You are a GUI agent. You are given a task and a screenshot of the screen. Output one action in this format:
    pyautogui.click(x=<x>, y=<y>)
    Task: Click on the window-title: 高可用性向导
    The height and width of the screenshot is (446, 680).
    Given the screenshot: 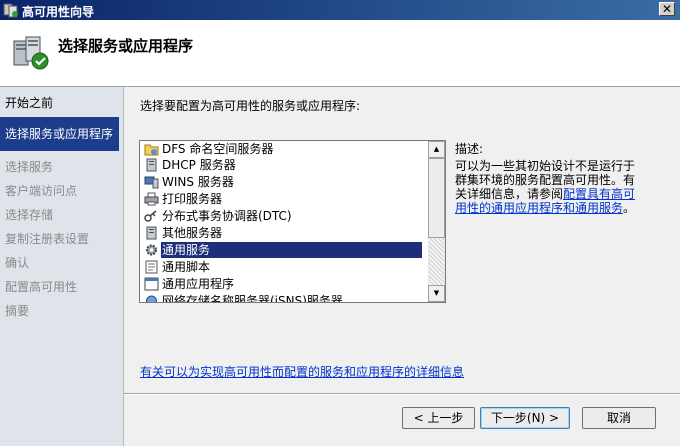 What is the action you would take?
    pyautogui.click(x=58, y=12)
    